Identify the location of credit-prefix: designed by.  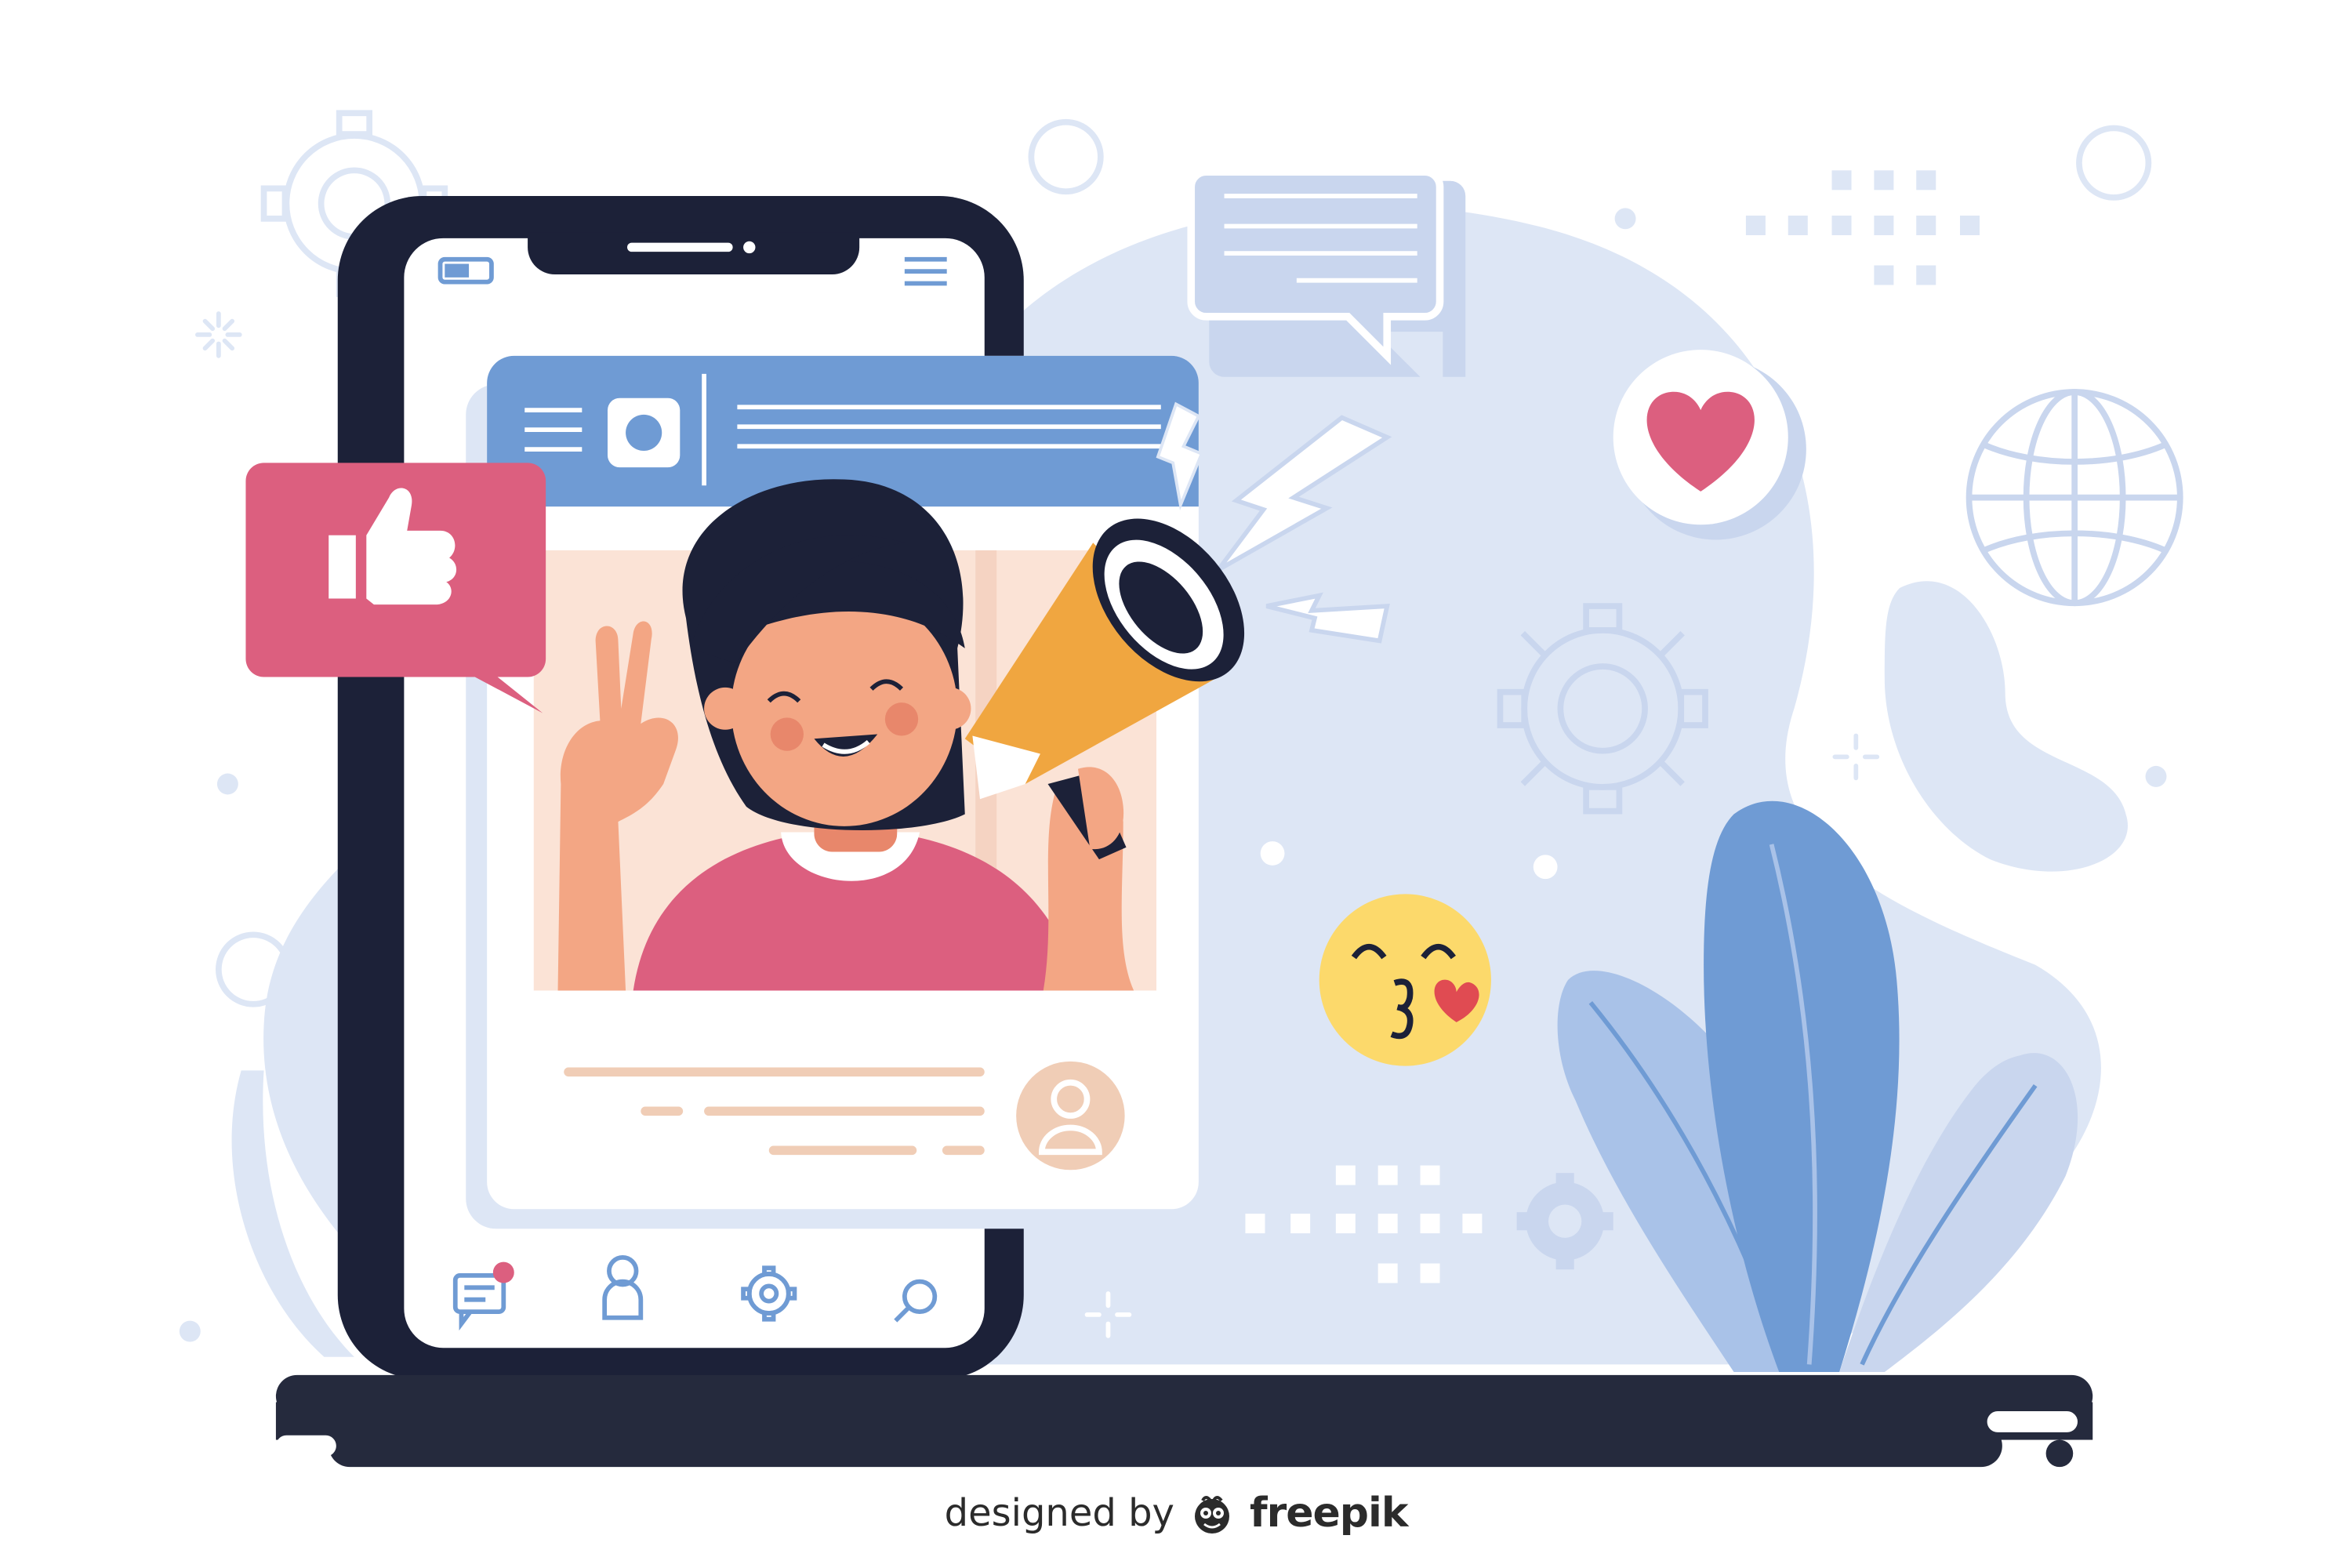
(1059, 1513).